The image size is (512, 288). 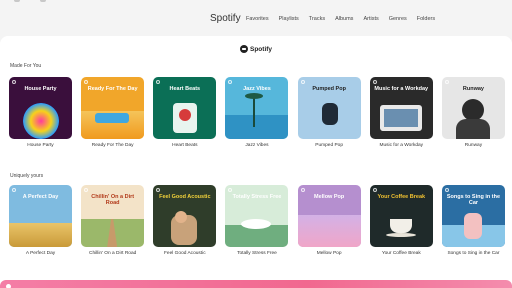 I want to click on cover-title: Runway, so click(x=473, y=89).